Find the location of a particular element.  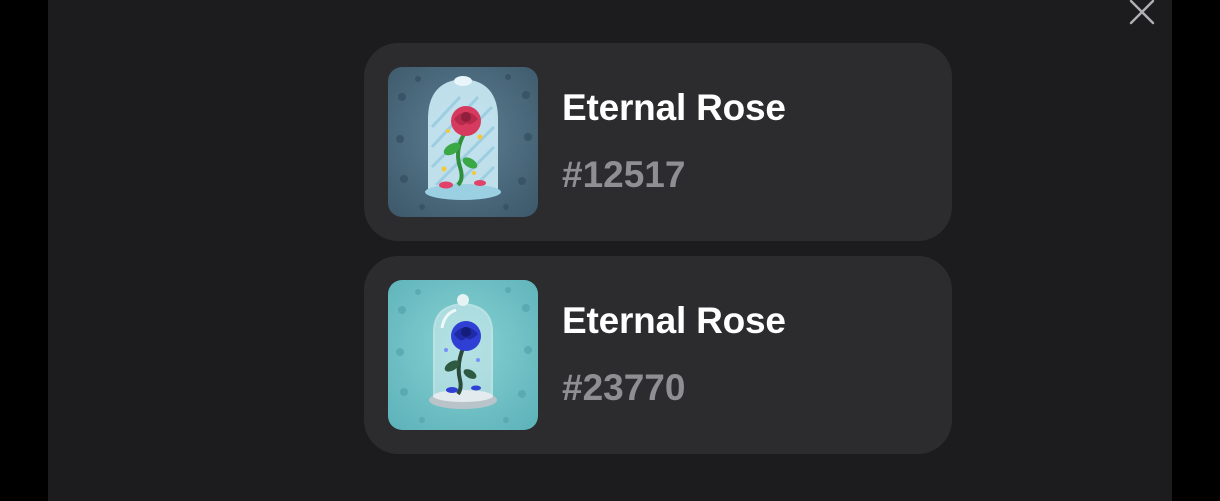

gift-number: #12517 is located at coordinates (624, 174).